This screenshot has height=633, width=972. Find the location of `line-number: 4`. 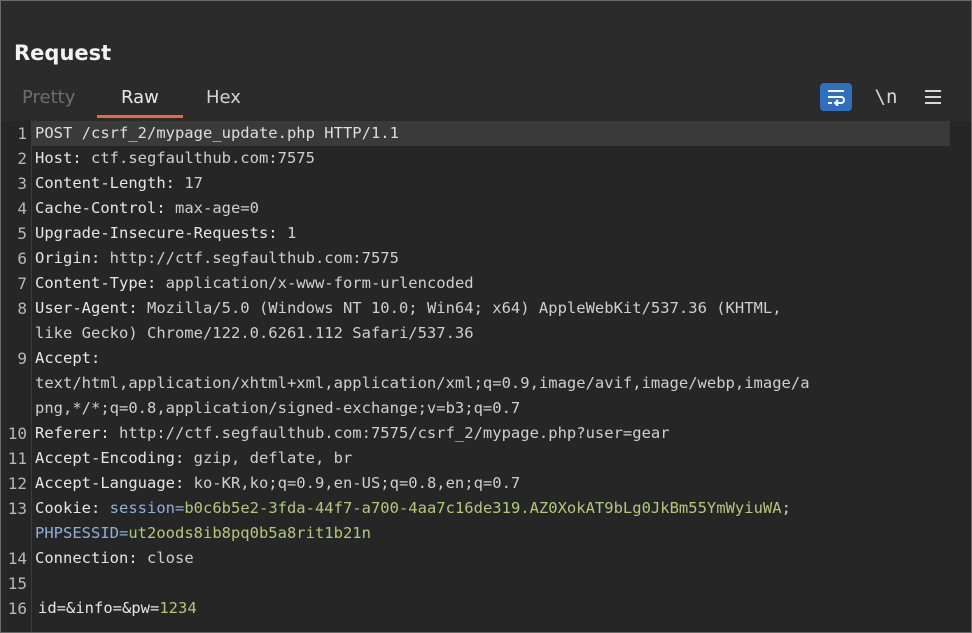

line-number: 4 is located at coordinates (22, 208).